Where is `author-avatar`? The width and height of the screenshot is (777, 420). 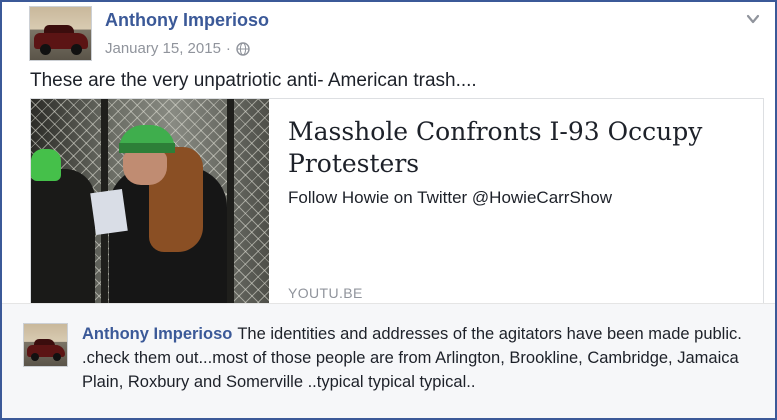
author-avatar is located at coordinates (60, 33).